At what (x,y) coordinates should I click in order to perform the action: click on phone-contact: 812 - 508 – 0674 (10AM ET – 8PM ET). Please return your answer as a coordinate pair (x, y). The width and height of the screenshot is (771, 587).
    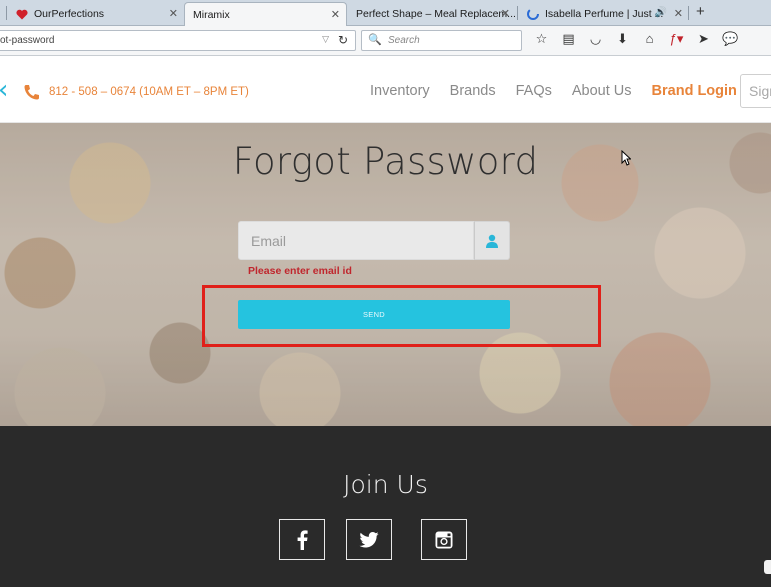
    Looking at the image, I should click on (136, 92).